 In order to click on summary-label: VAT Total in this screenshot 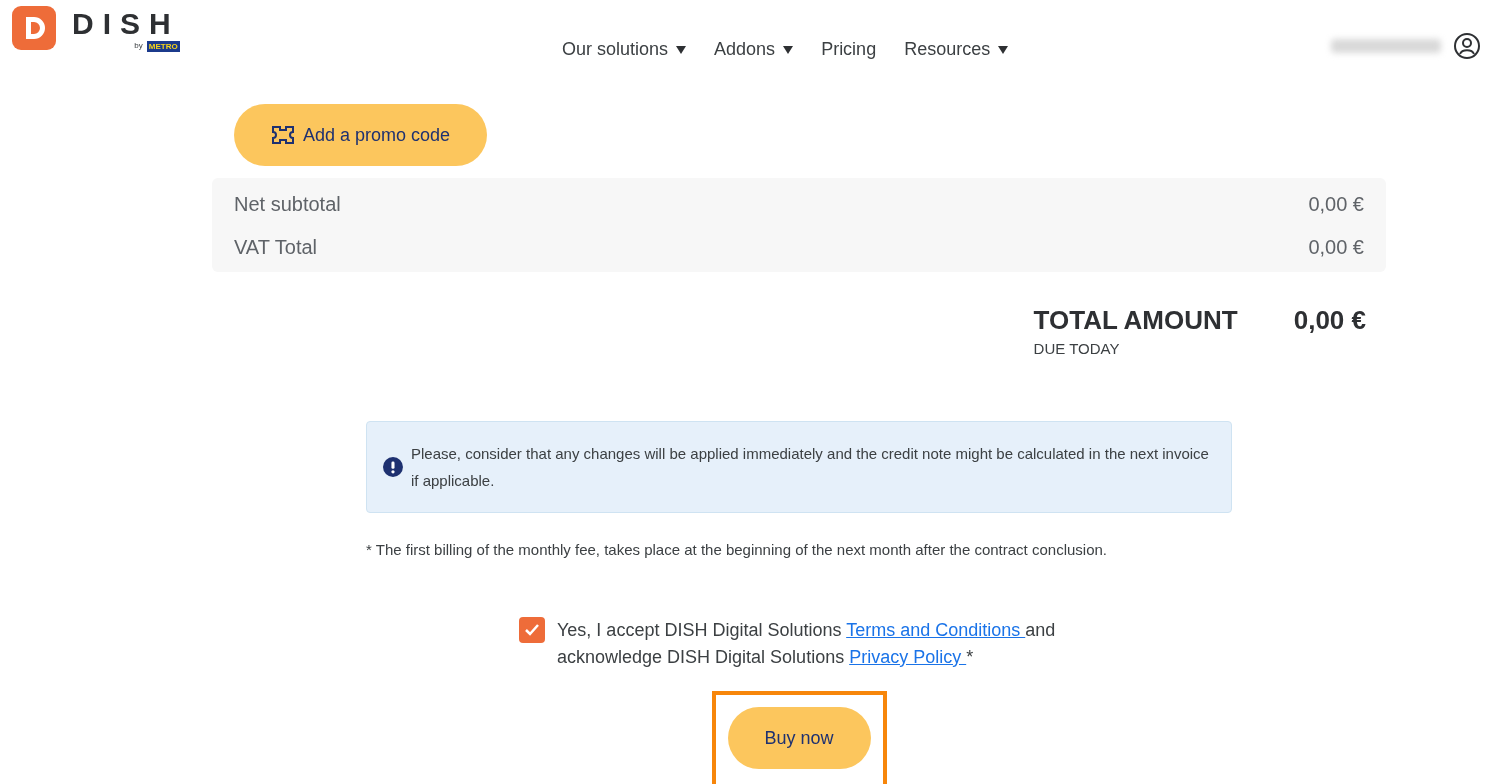, I will do `click(275, 247)`.